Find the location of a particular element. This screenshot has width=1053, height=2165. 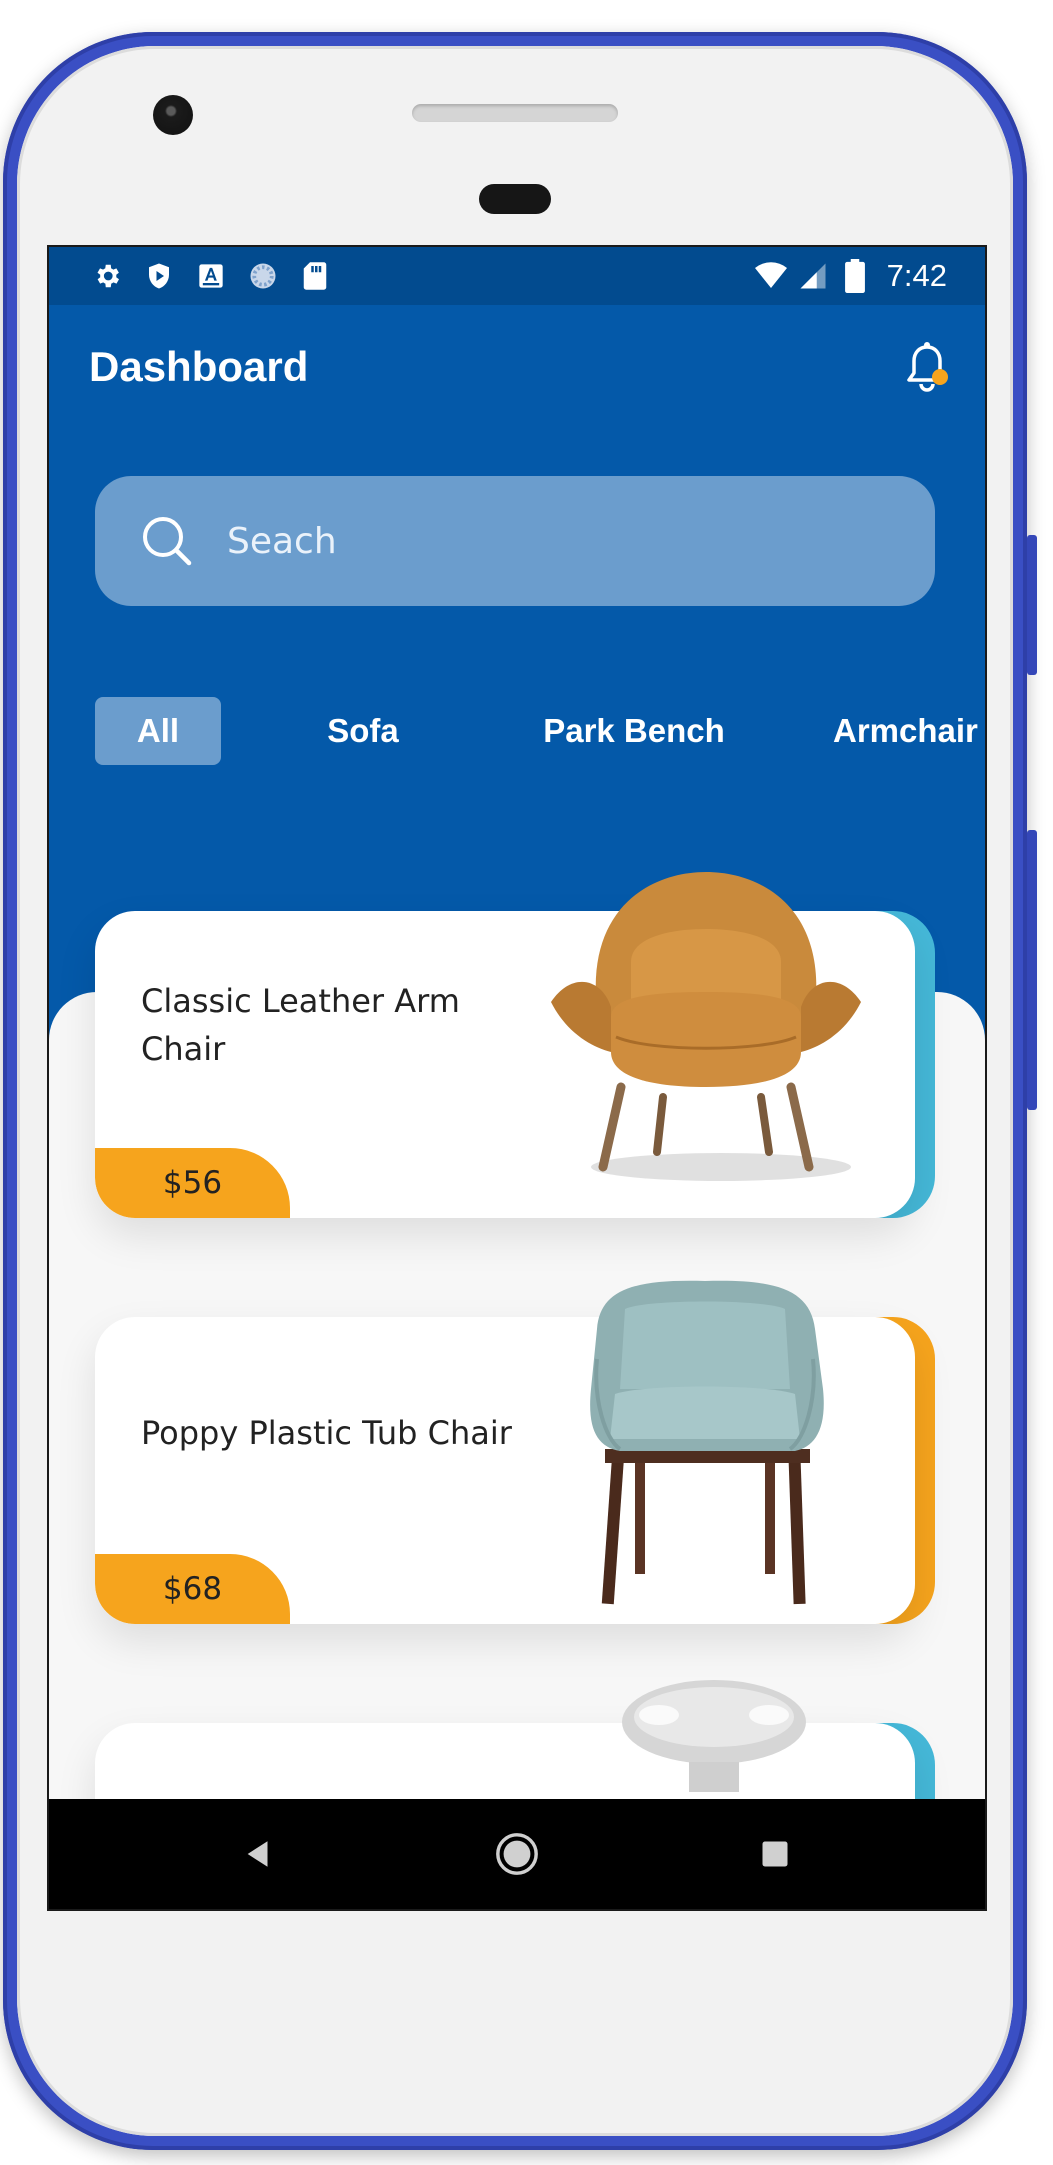

search-input is located at coordinates (527, 541).